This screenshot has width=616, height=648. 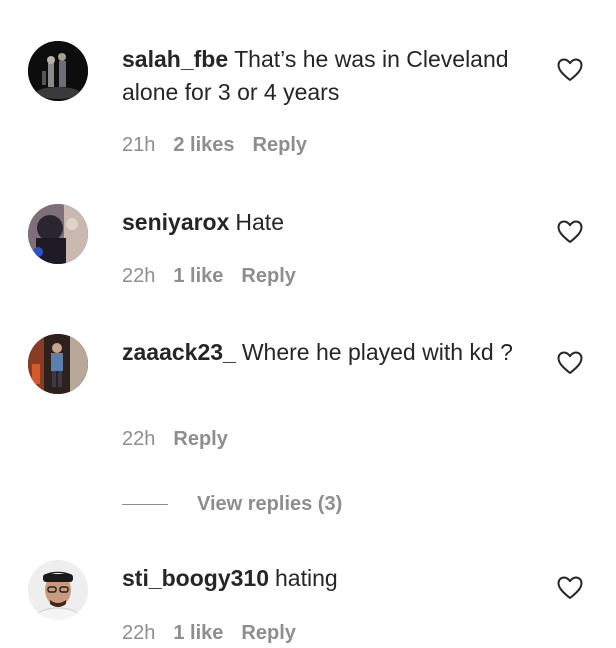 I want to click on comment-text: sti_boogy310 hating, so click(x=327, y=578).